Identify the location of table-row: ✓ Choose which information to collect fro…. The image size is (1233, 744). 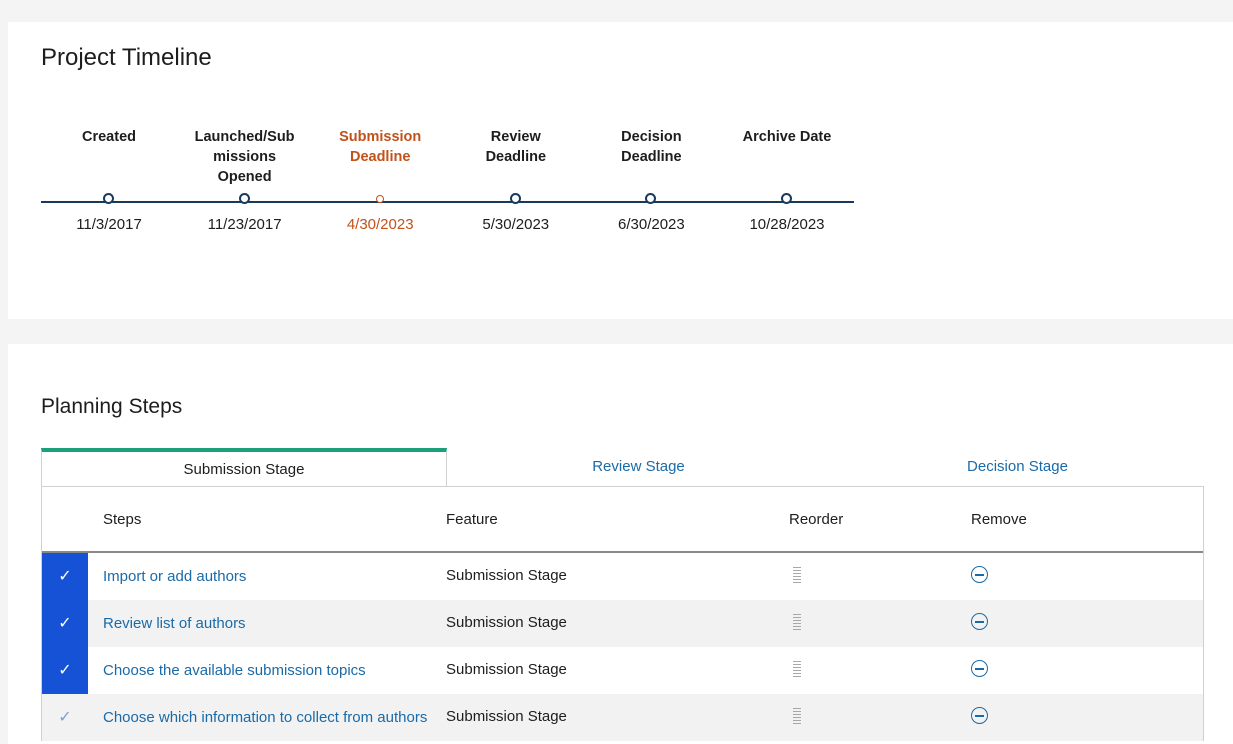
(622, 717).